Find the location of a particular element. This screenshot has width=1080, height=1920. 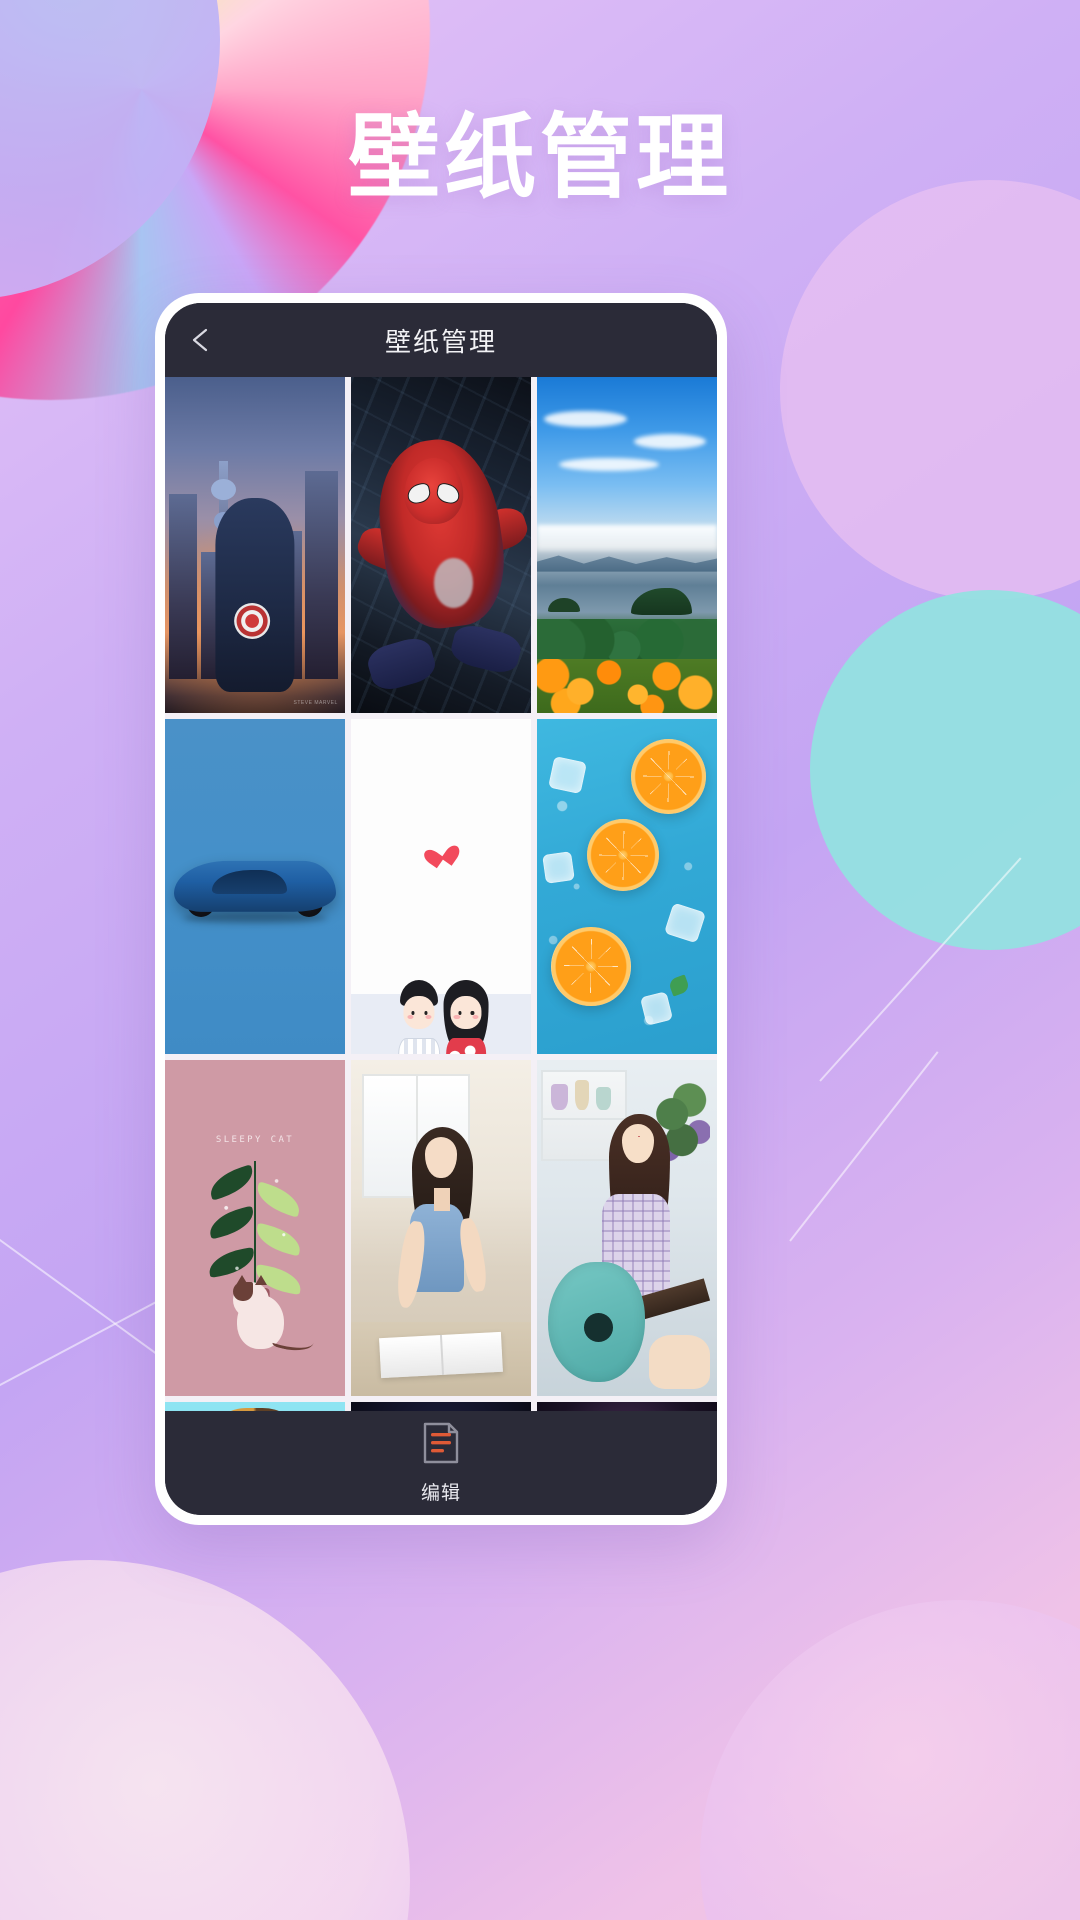

wallpaper-thumb-orange-slices-ice is located at coordinates (627, 886).